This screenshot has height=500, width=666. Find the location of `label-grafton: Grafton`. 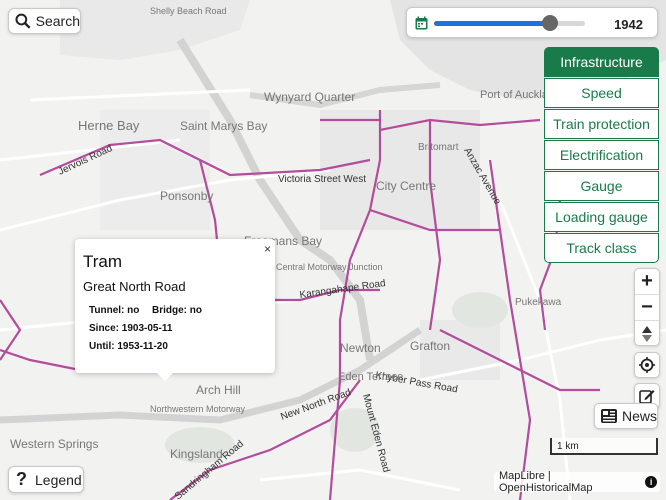

label-grafton: Grafton is located at coordinates (430, 346).